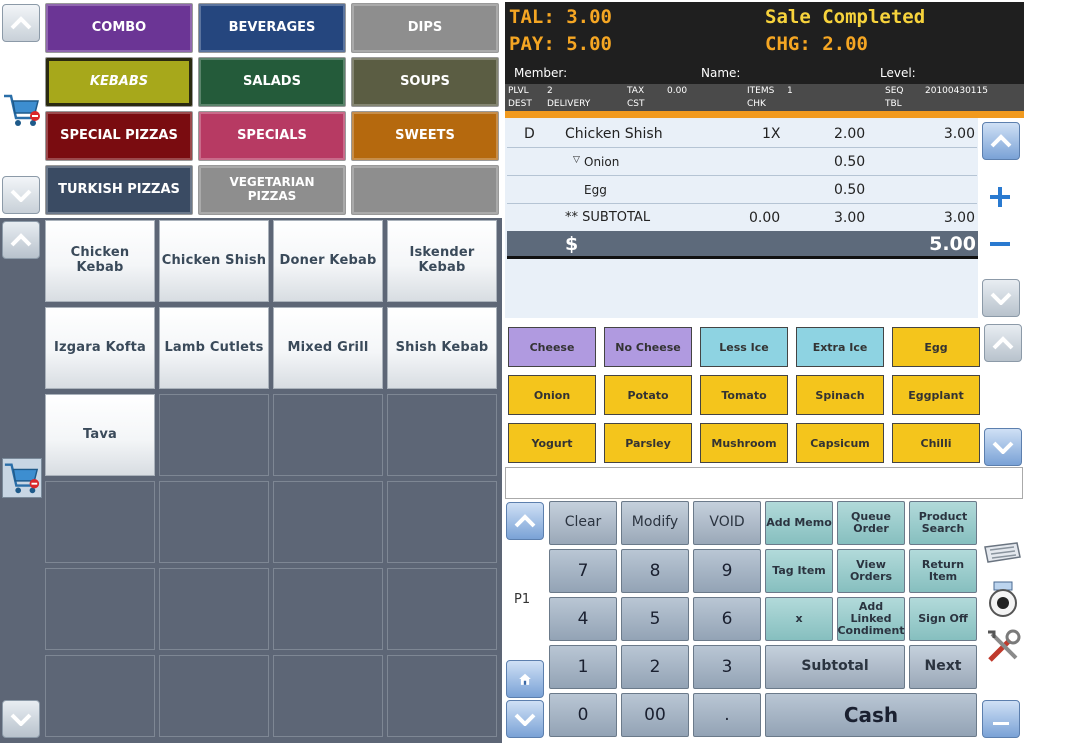 The image size is (1072, 743). I want to click on key-1: 1, so click(583, 667).